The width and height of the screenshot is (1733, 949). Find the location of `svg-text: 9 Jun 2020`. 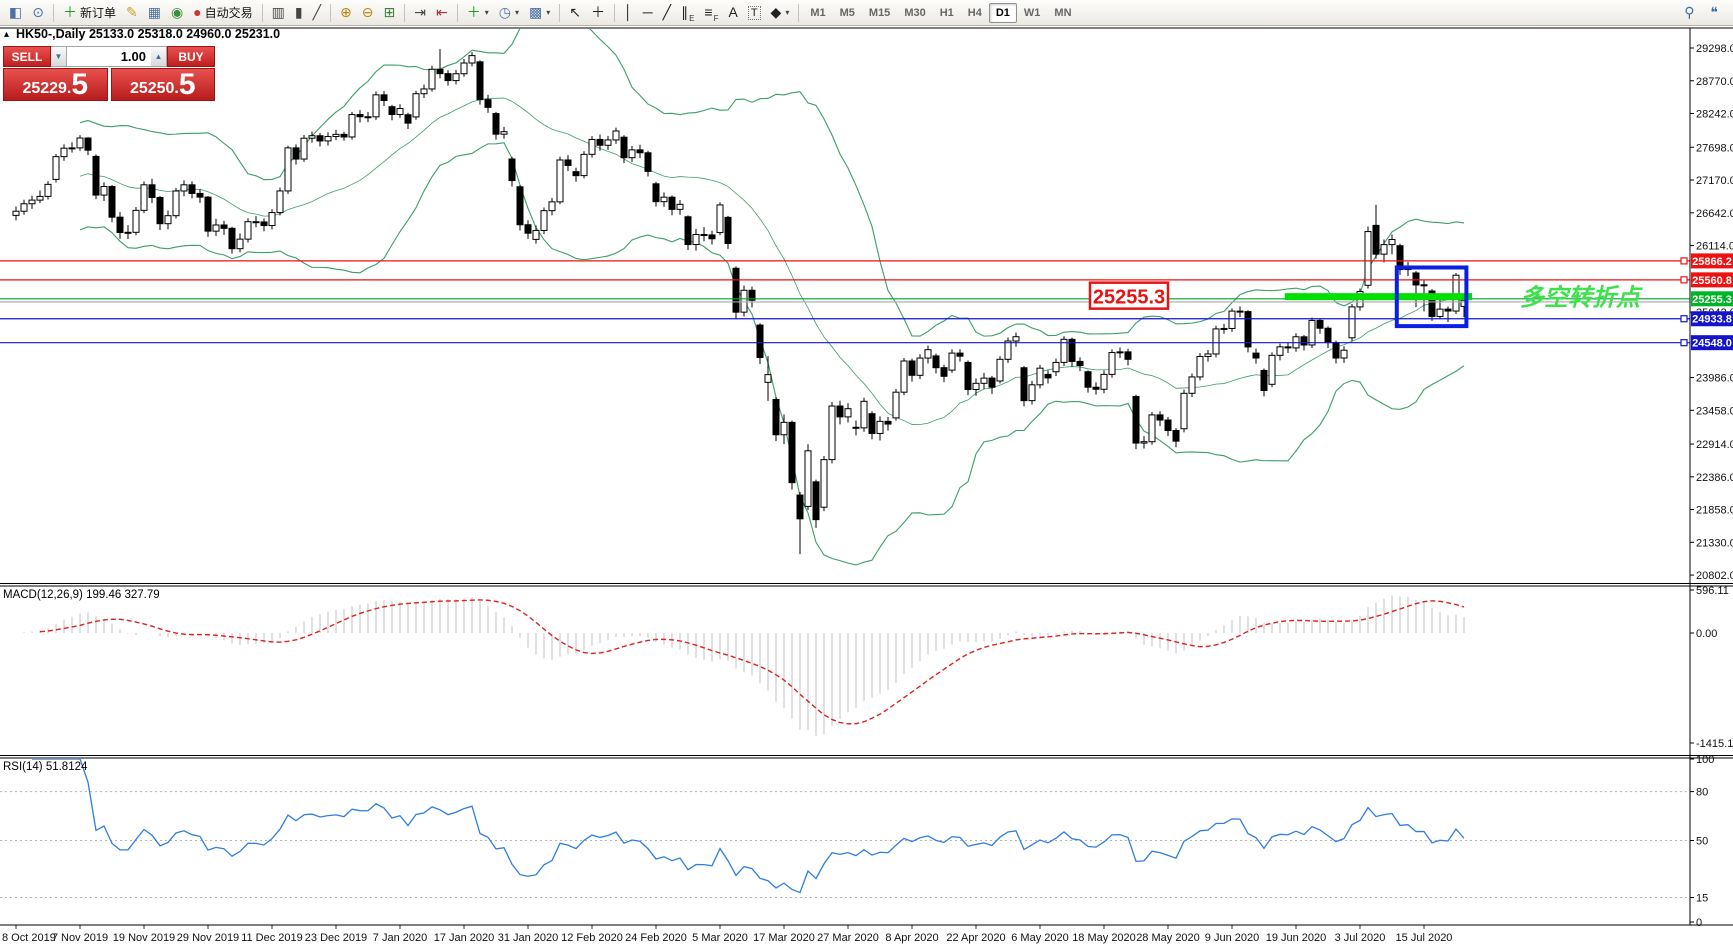

svg-text: 9 Jun 2020 is located at coordinates (1232, 938).